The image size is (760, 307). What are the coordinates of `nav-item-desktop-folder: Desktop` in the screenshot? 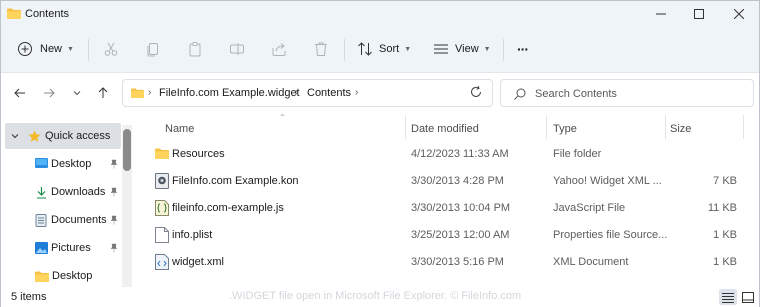 It's located at (63, 276).